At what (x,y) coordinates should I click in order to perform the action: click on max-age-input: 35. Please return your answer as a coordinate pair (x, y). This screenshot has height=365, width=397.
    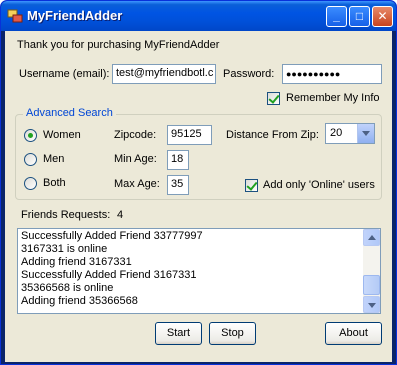
    Looking at the image, I should click on (178, 185).